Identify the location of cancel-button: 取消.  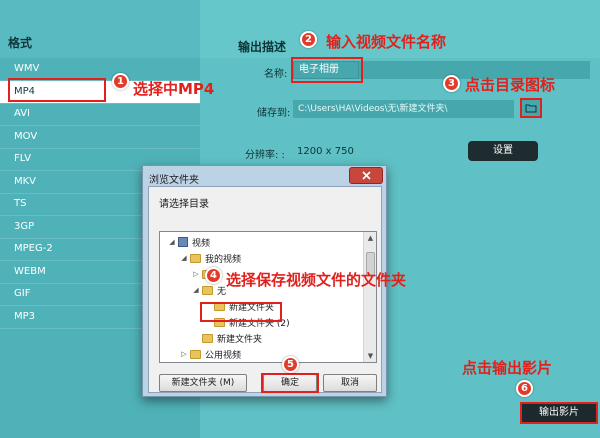
(350, 383).